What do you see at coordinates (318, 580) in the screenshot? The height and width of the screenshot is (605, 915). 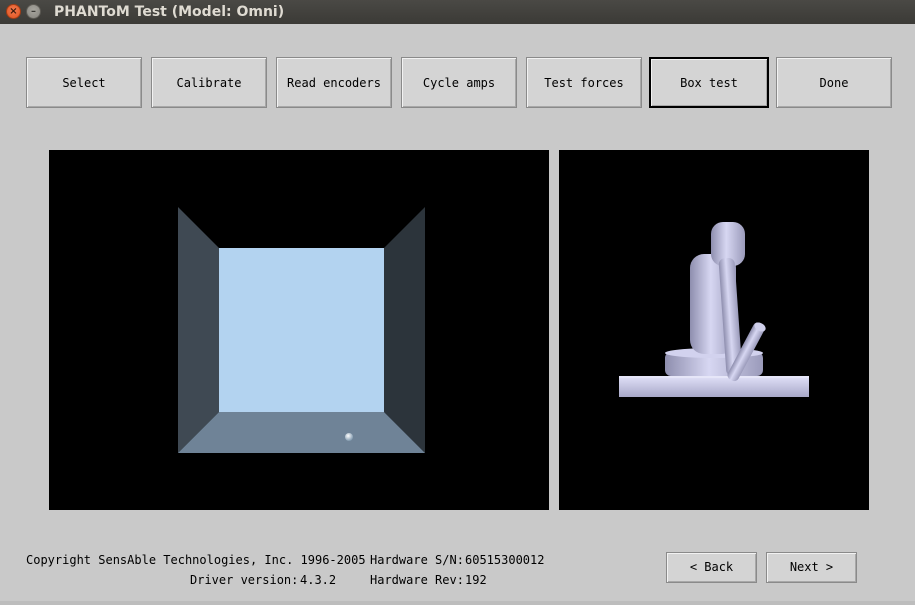 I see `driver-version-value: 4.3.2` at bounding box center [318, 580].